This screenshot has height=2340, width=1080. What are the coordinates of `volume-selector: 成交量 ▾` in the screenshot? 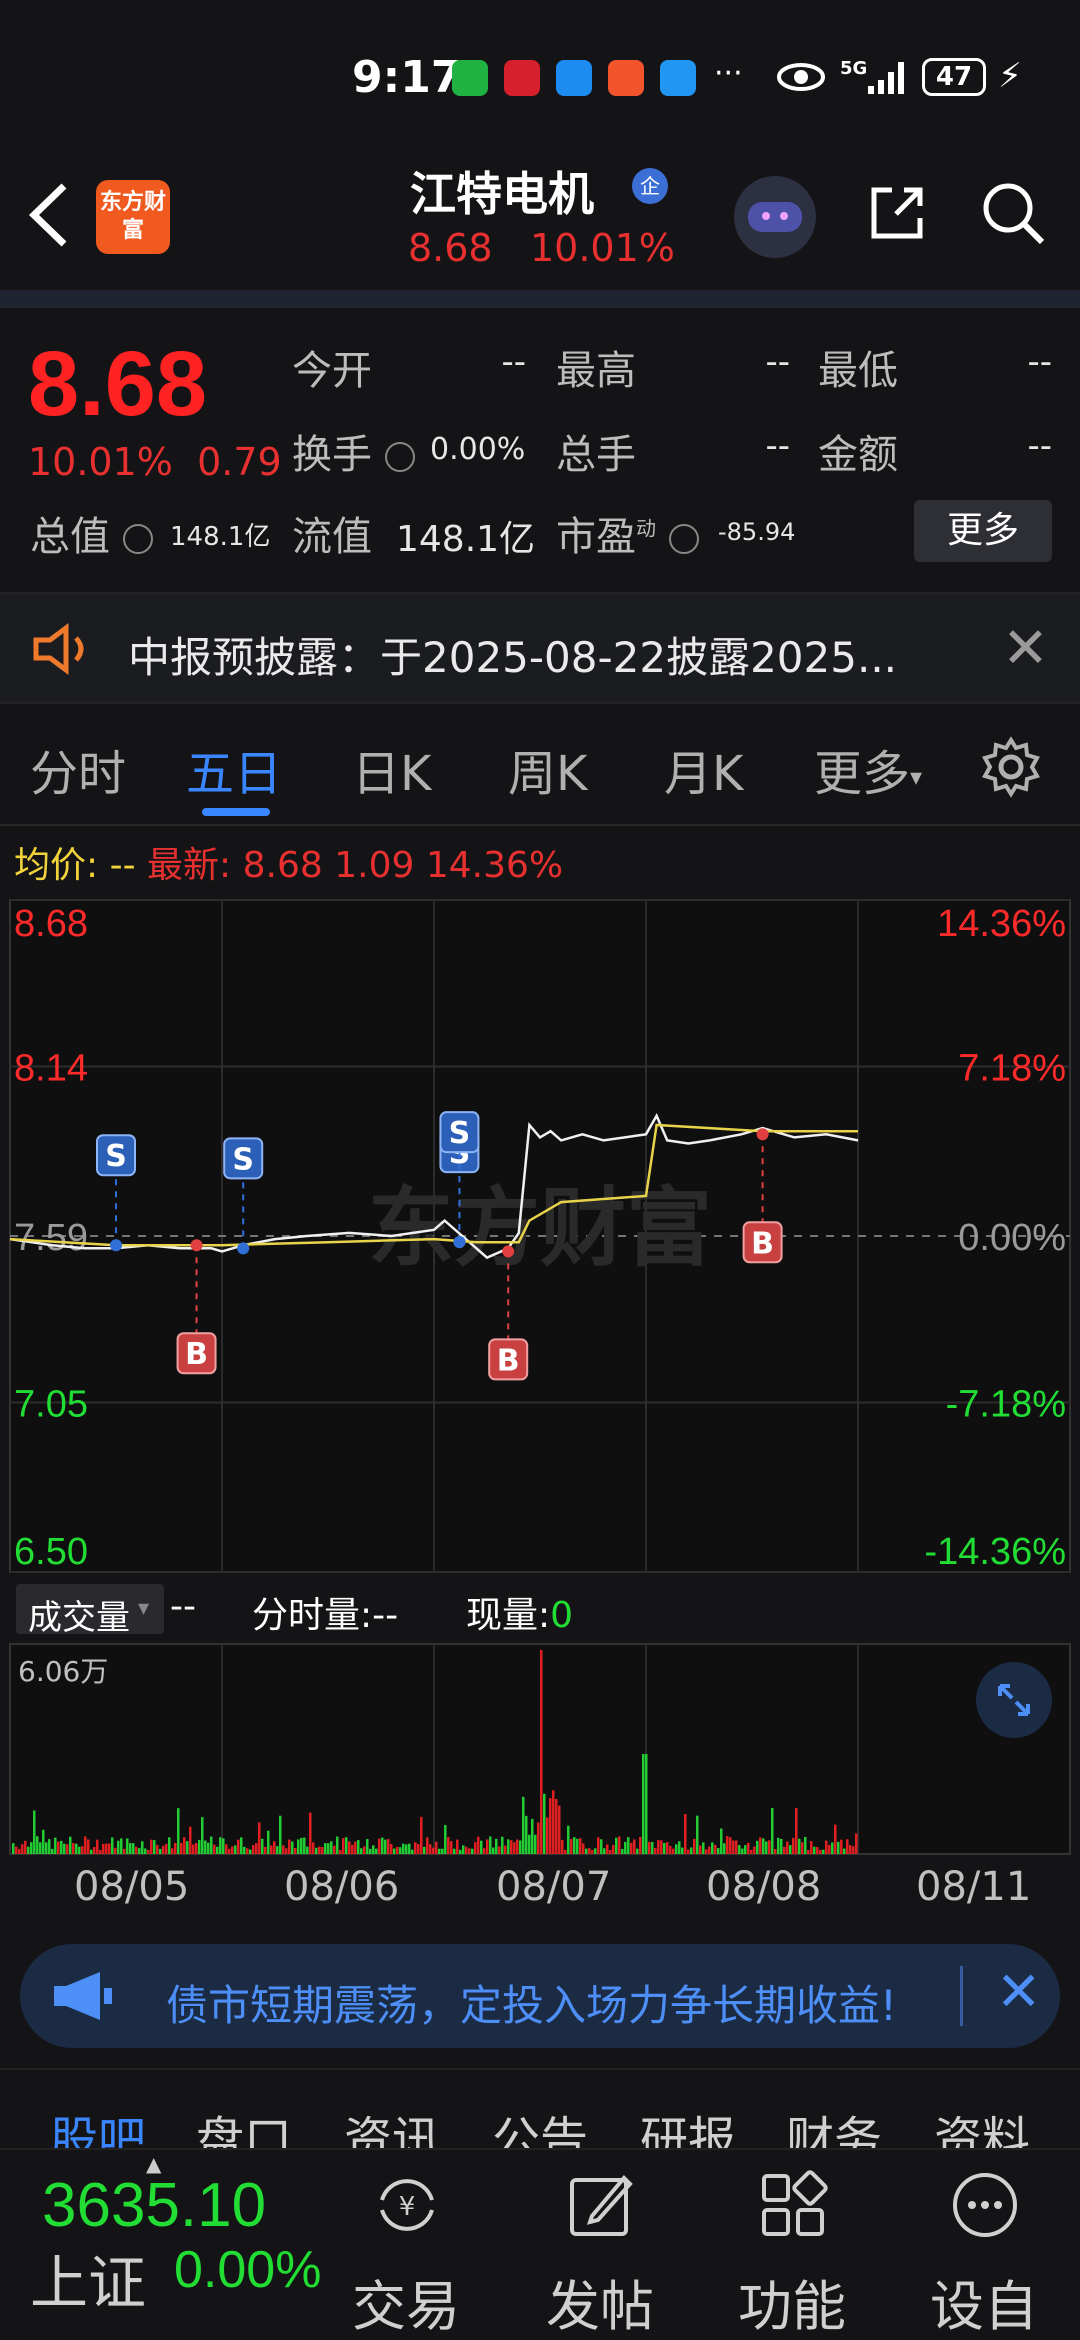 It's located at (90, 1611).